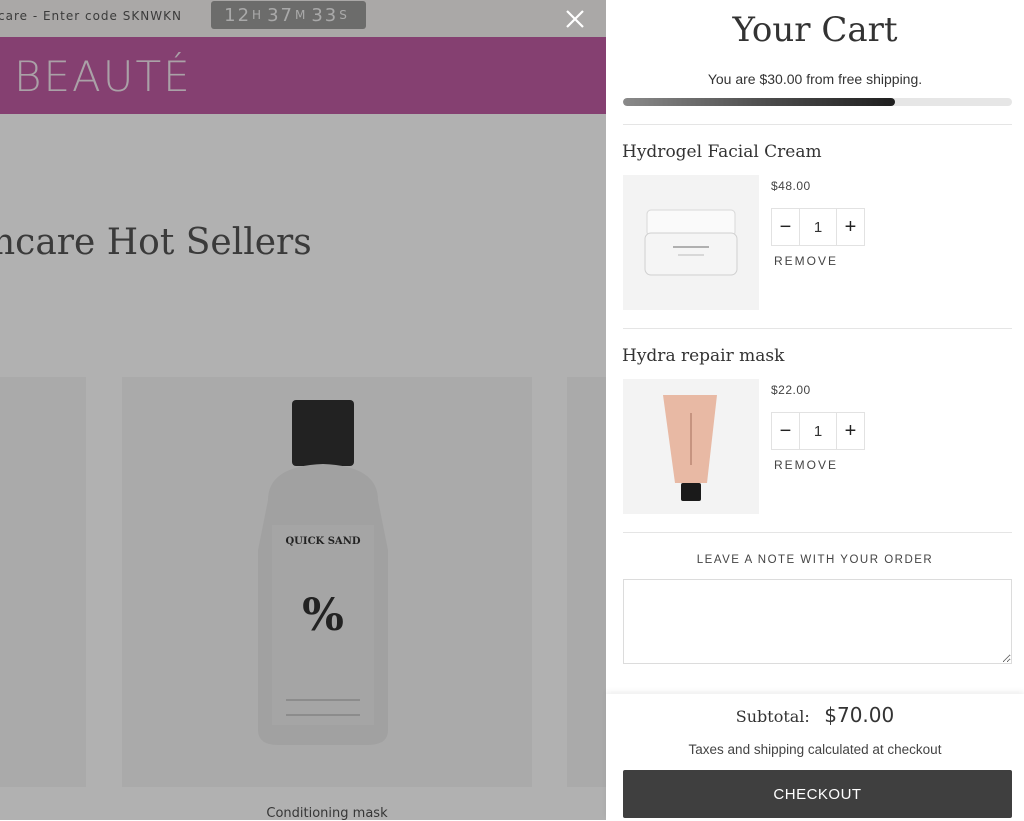  I want to click on close-icon, so click(575, 19).